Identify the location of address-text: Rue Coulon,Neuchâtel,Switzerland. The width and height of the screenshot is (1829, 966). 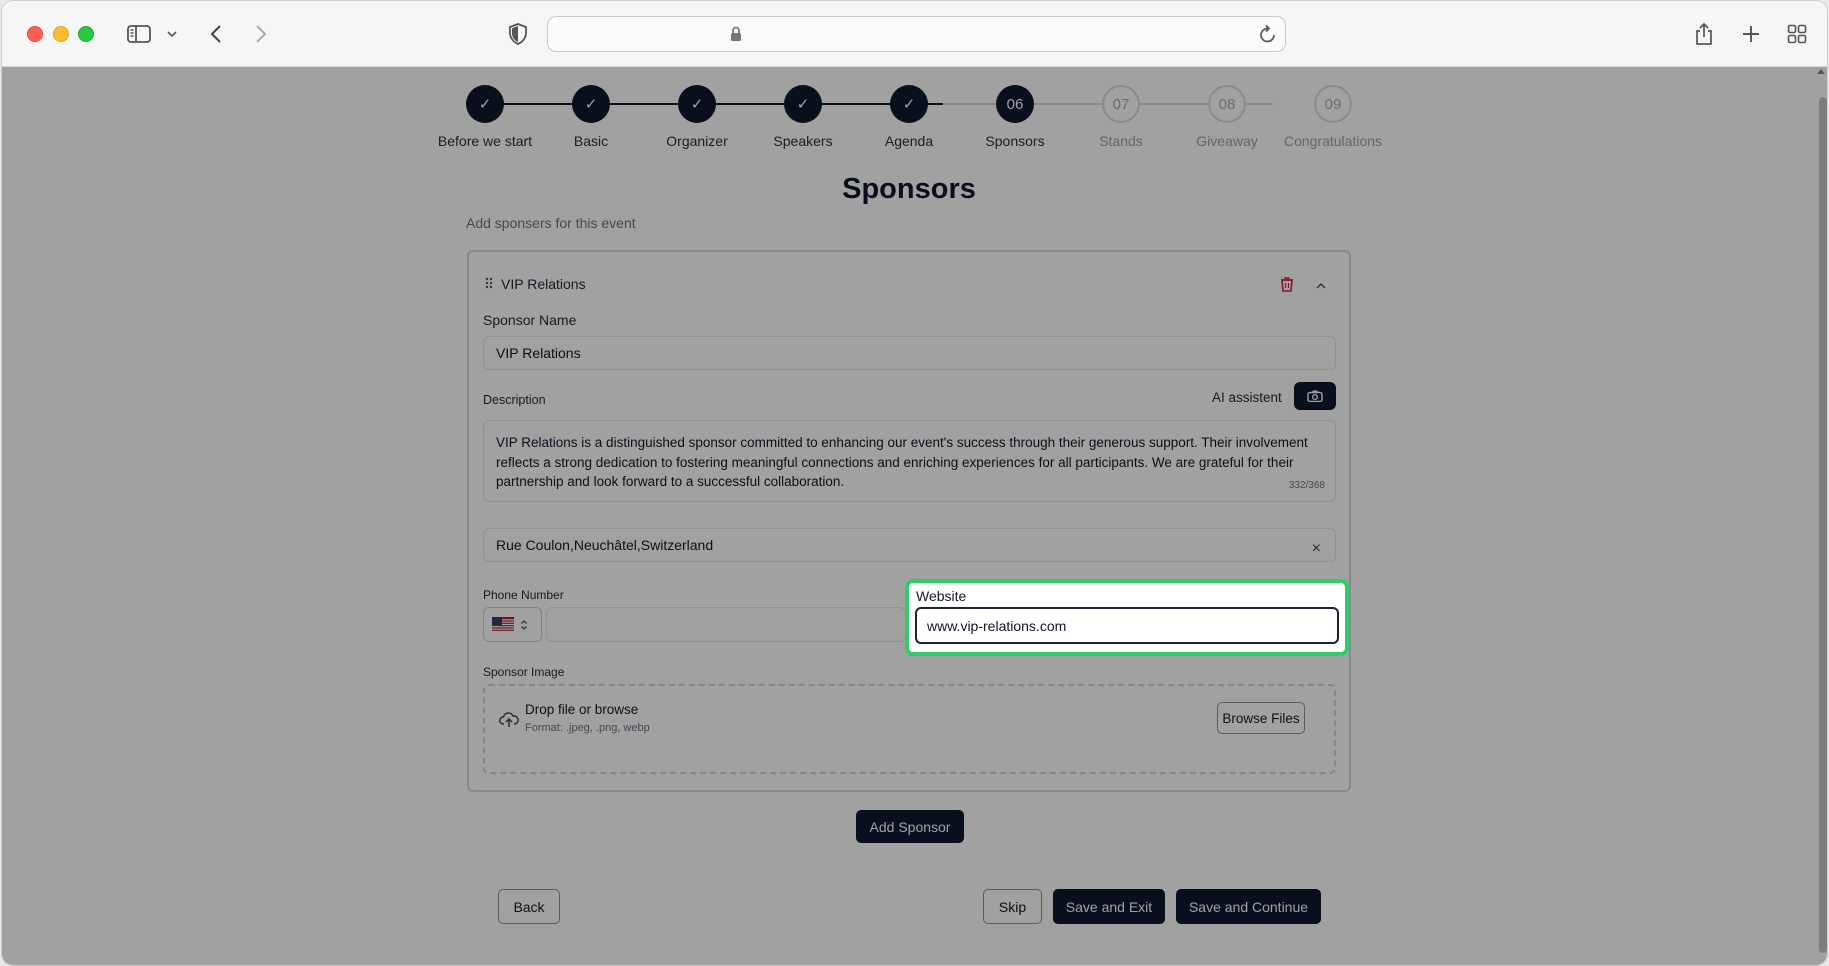
(605, 545).